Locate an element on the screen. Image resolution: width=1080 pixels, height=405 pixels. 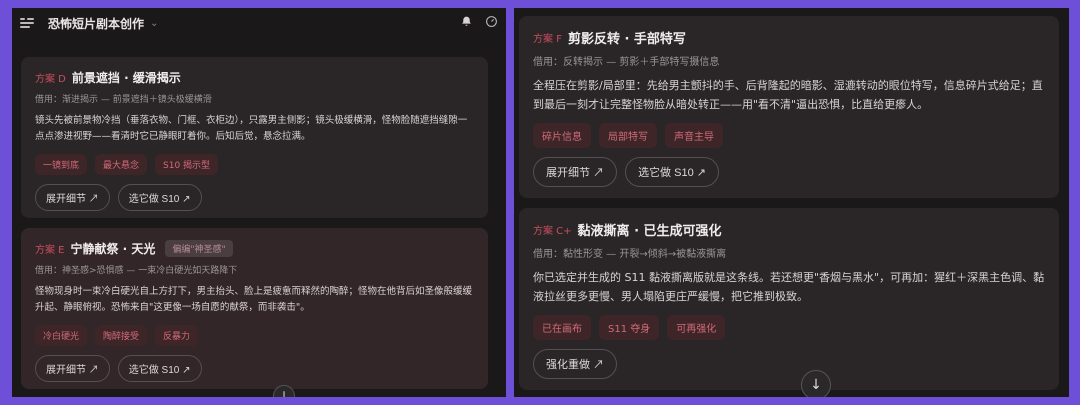
plan-tag: S10 揭示型 is located at coordinates (187, 164).